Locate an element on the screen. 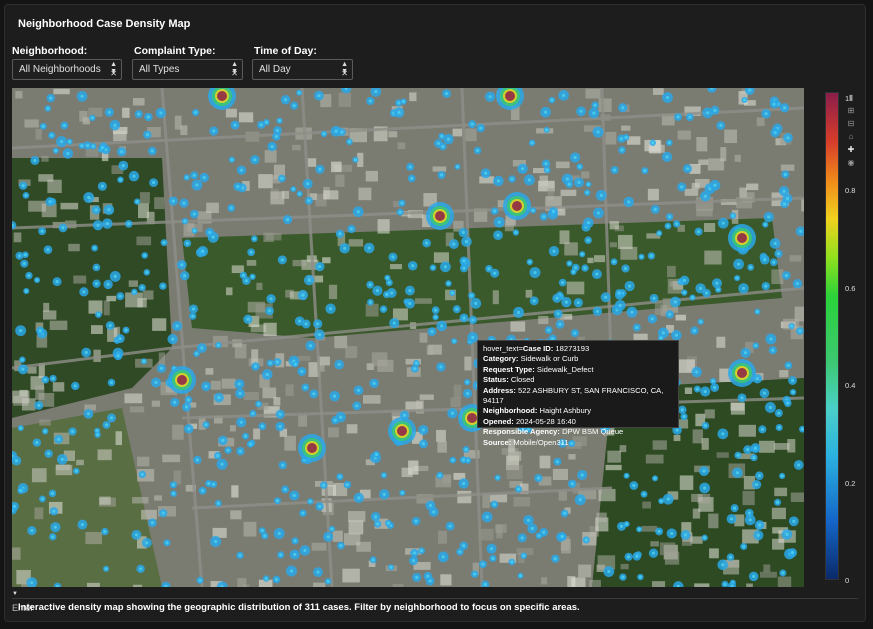 The image size is (873, 629). map-modebar: ▮ ⊞ ⊟ ⌂ ✚ ◉ is located at coordinates (851, 131).